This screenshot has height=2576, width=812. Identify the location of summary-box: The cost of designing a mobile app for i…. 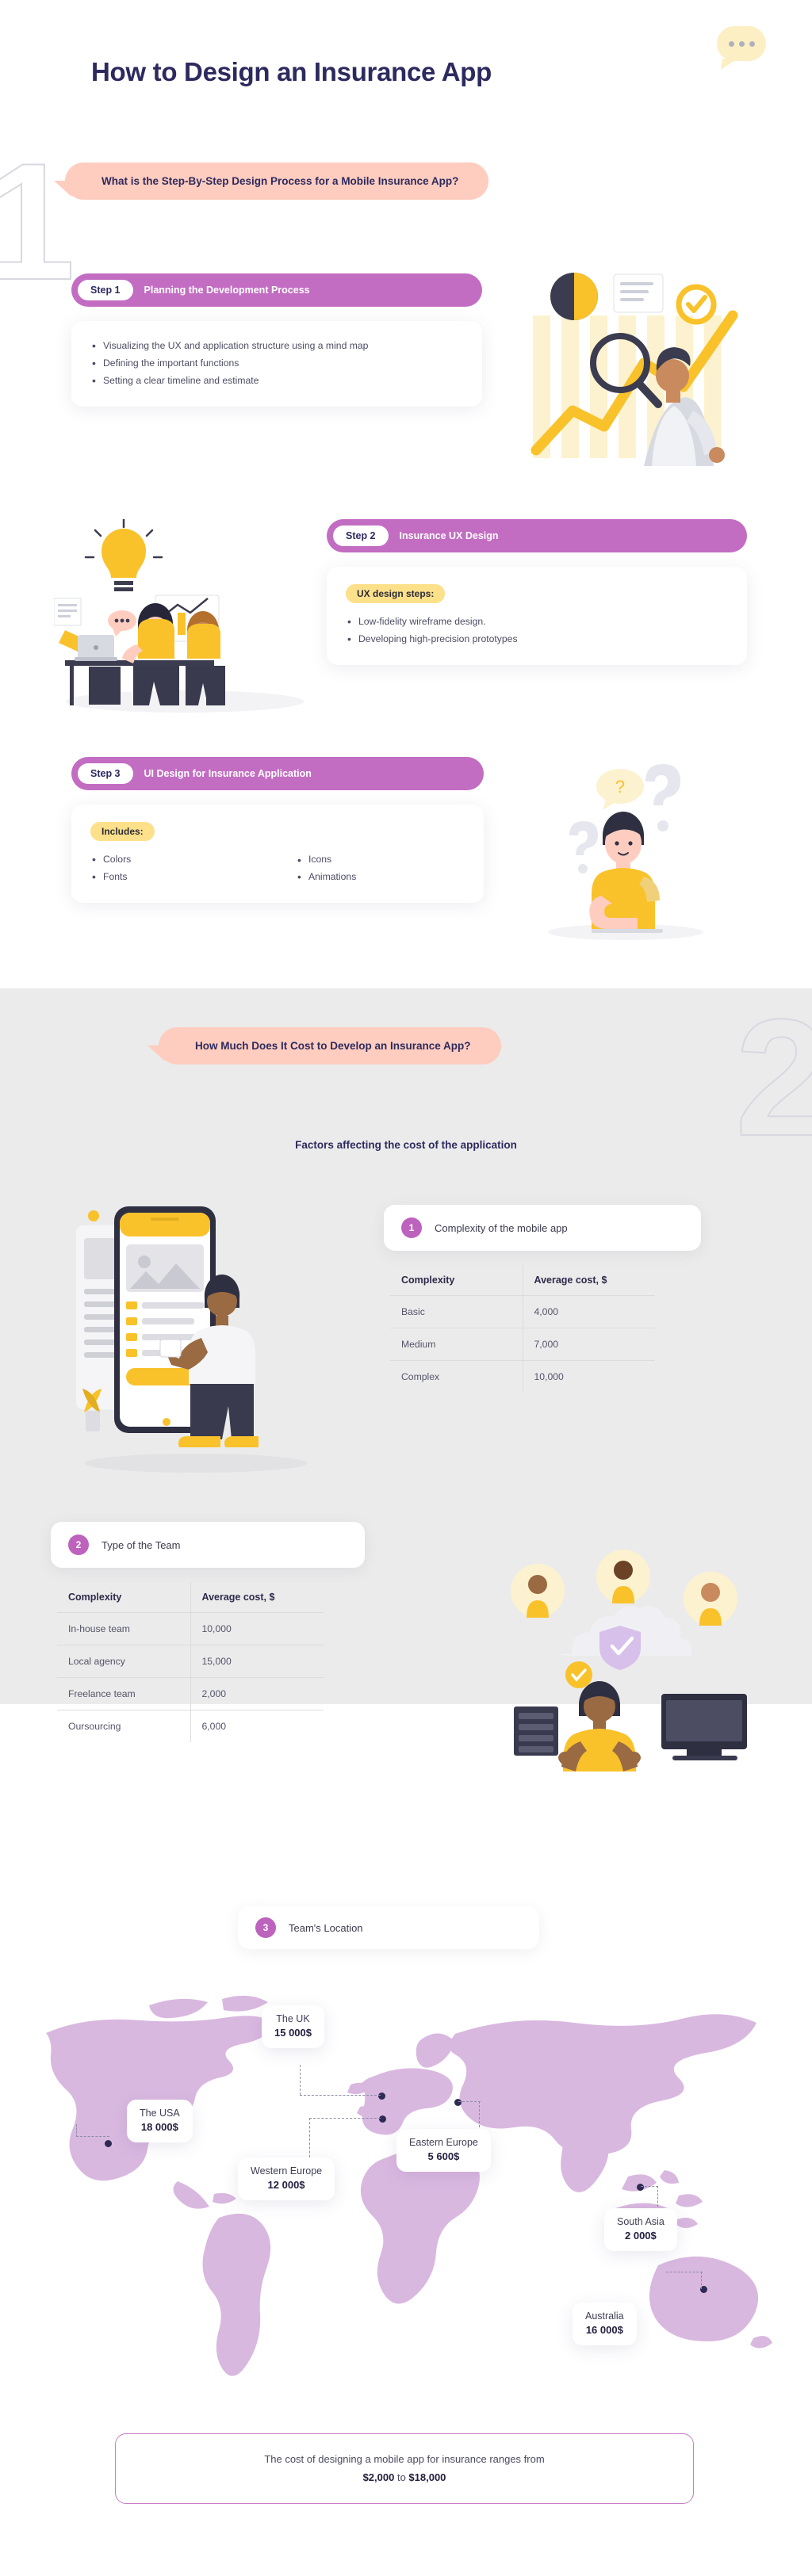
(404, 2468).